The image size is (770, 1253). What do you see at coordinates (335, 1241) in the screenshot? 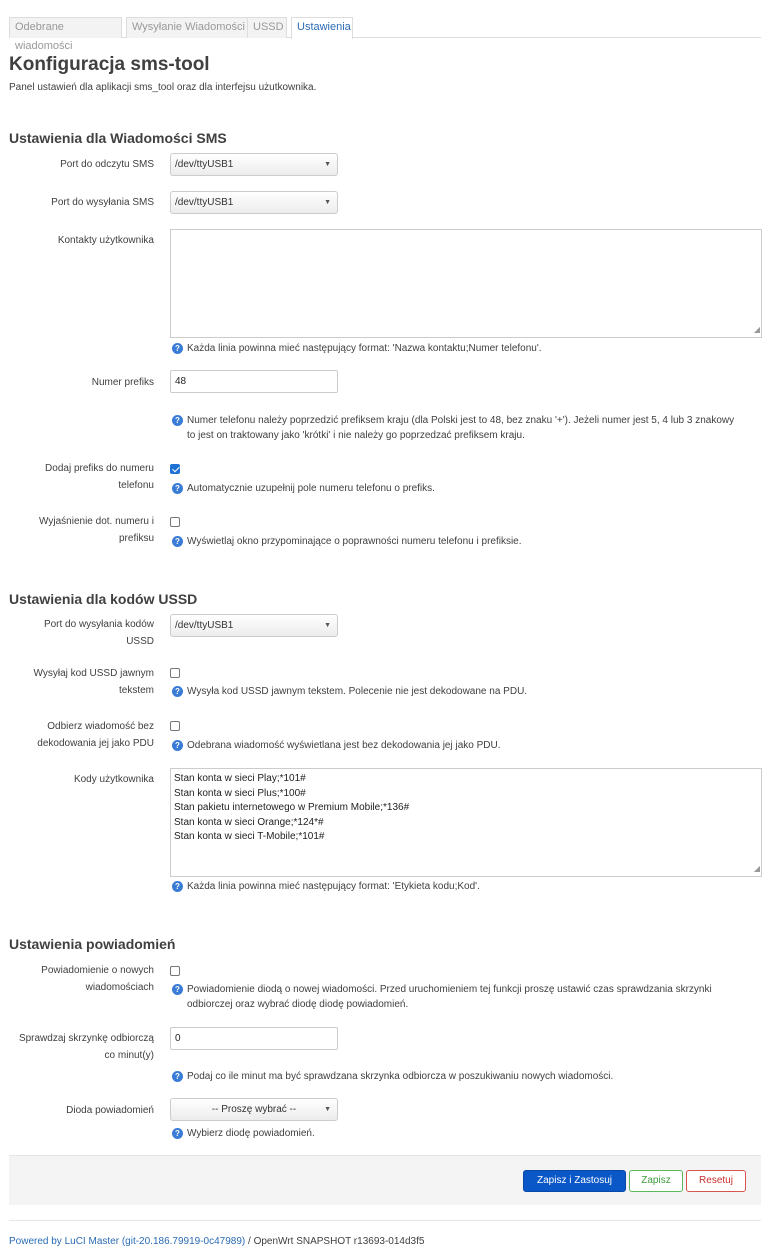
I see `footer-version: / OpenWrt SNAPSHOT r13693-014d3f5` at bounding box center [335, 1241].